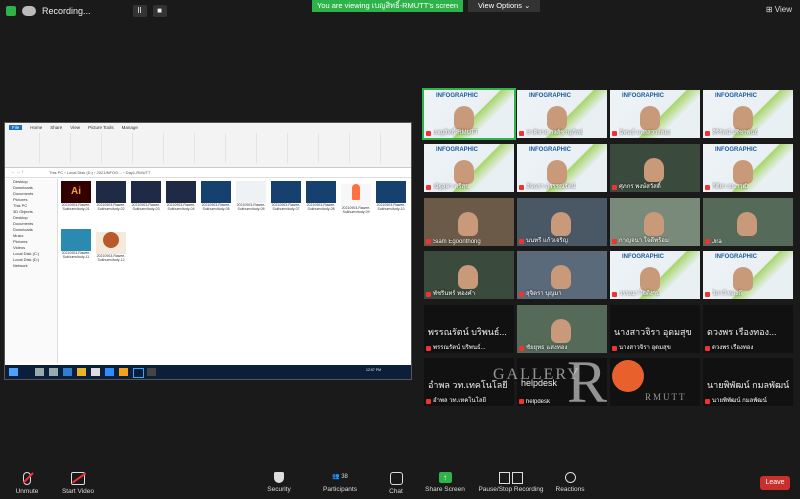  I want to click on participant-tile: INFOGRAPHIC ณัฐสุดา ศรีสุข, so click(469, 168).